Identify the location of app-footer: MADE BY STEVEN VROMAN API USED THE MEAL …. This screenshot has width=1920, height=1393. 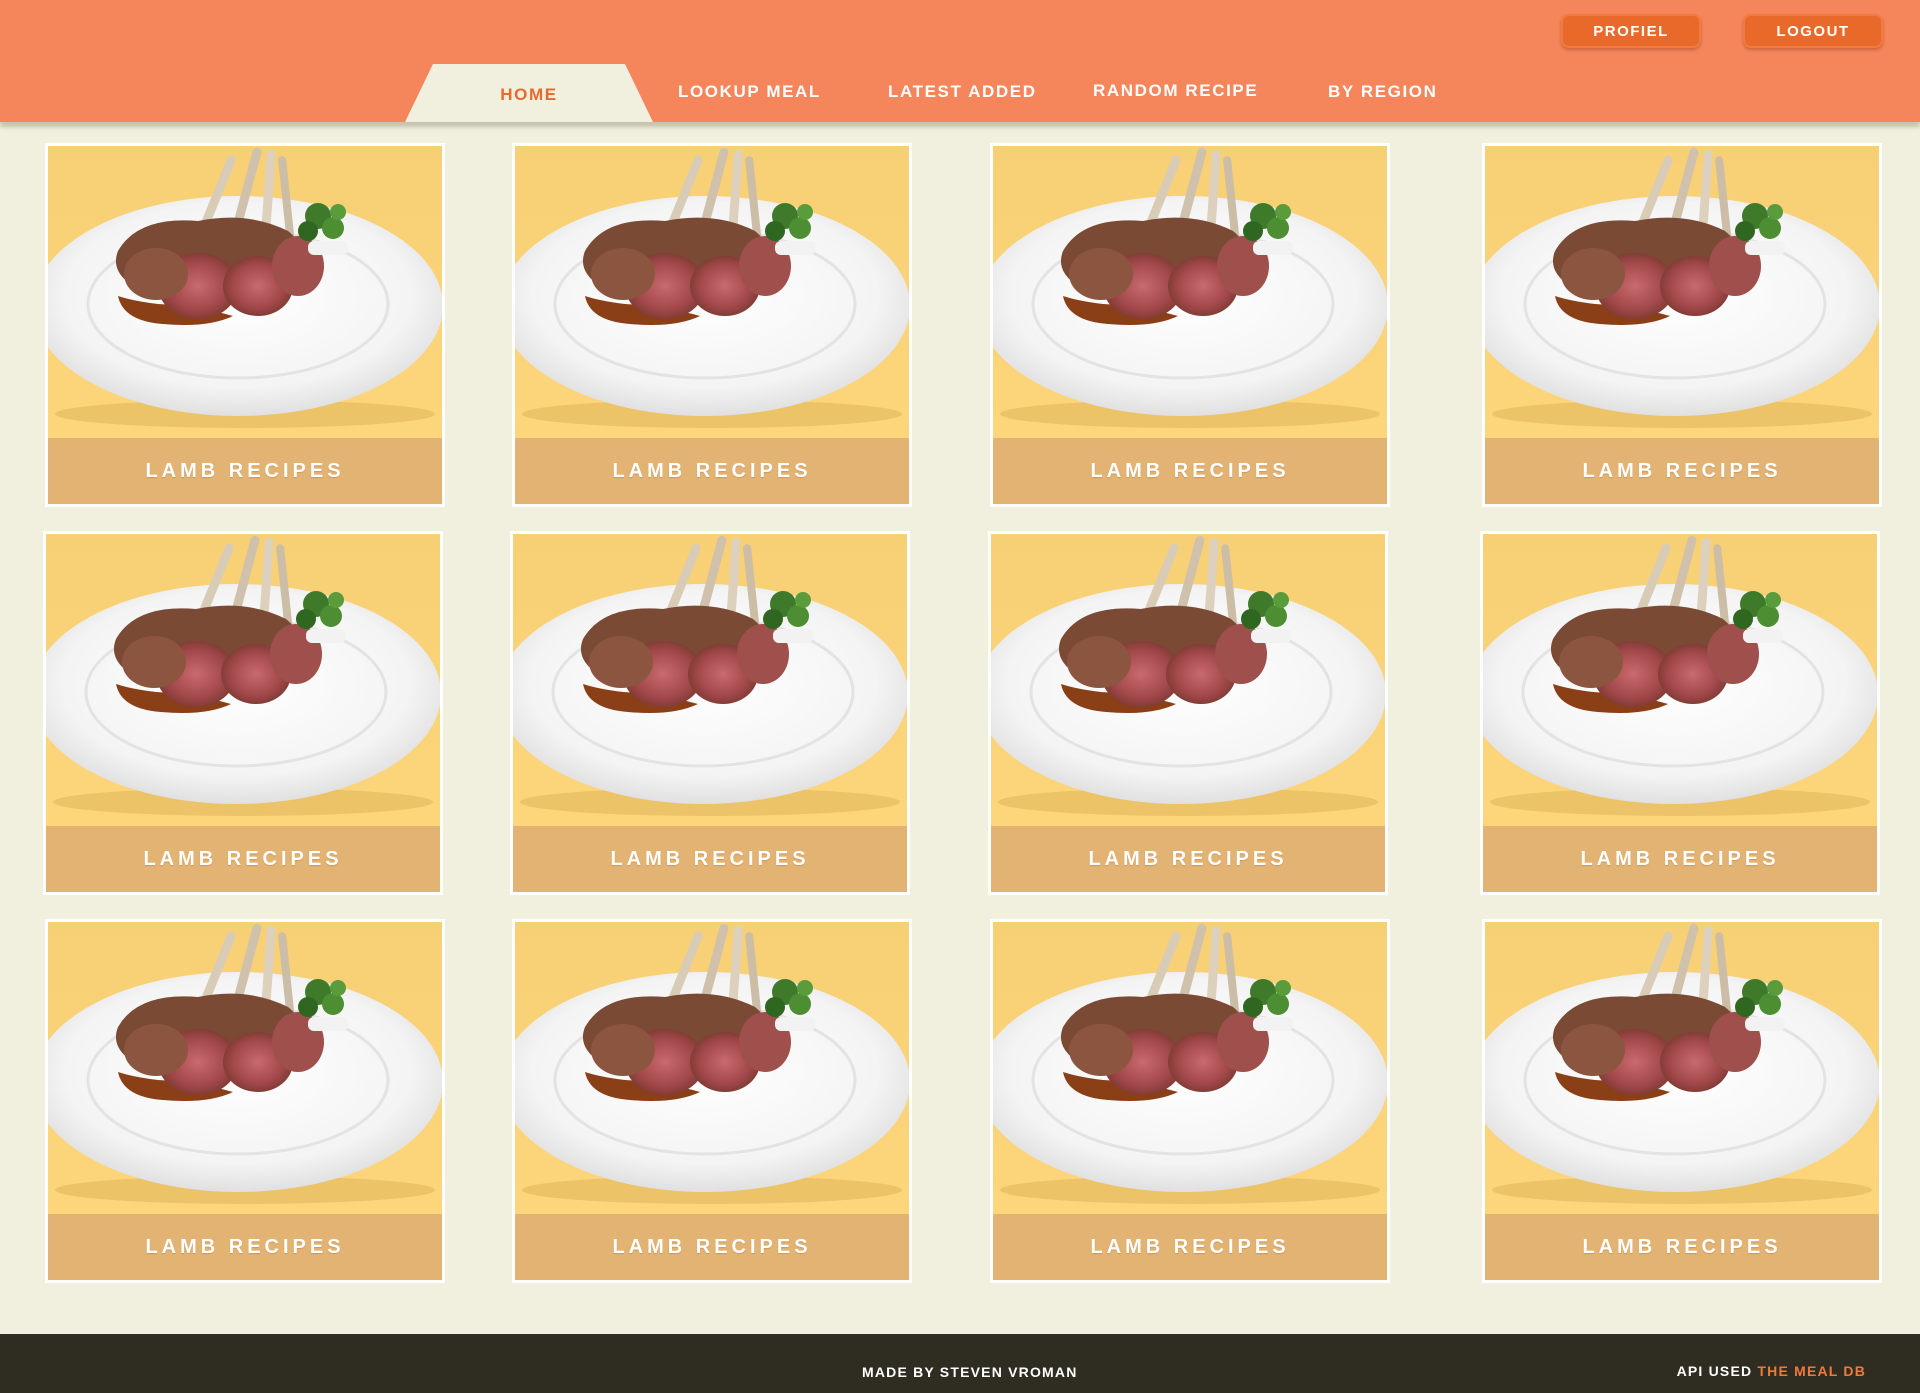
(960, 1363).